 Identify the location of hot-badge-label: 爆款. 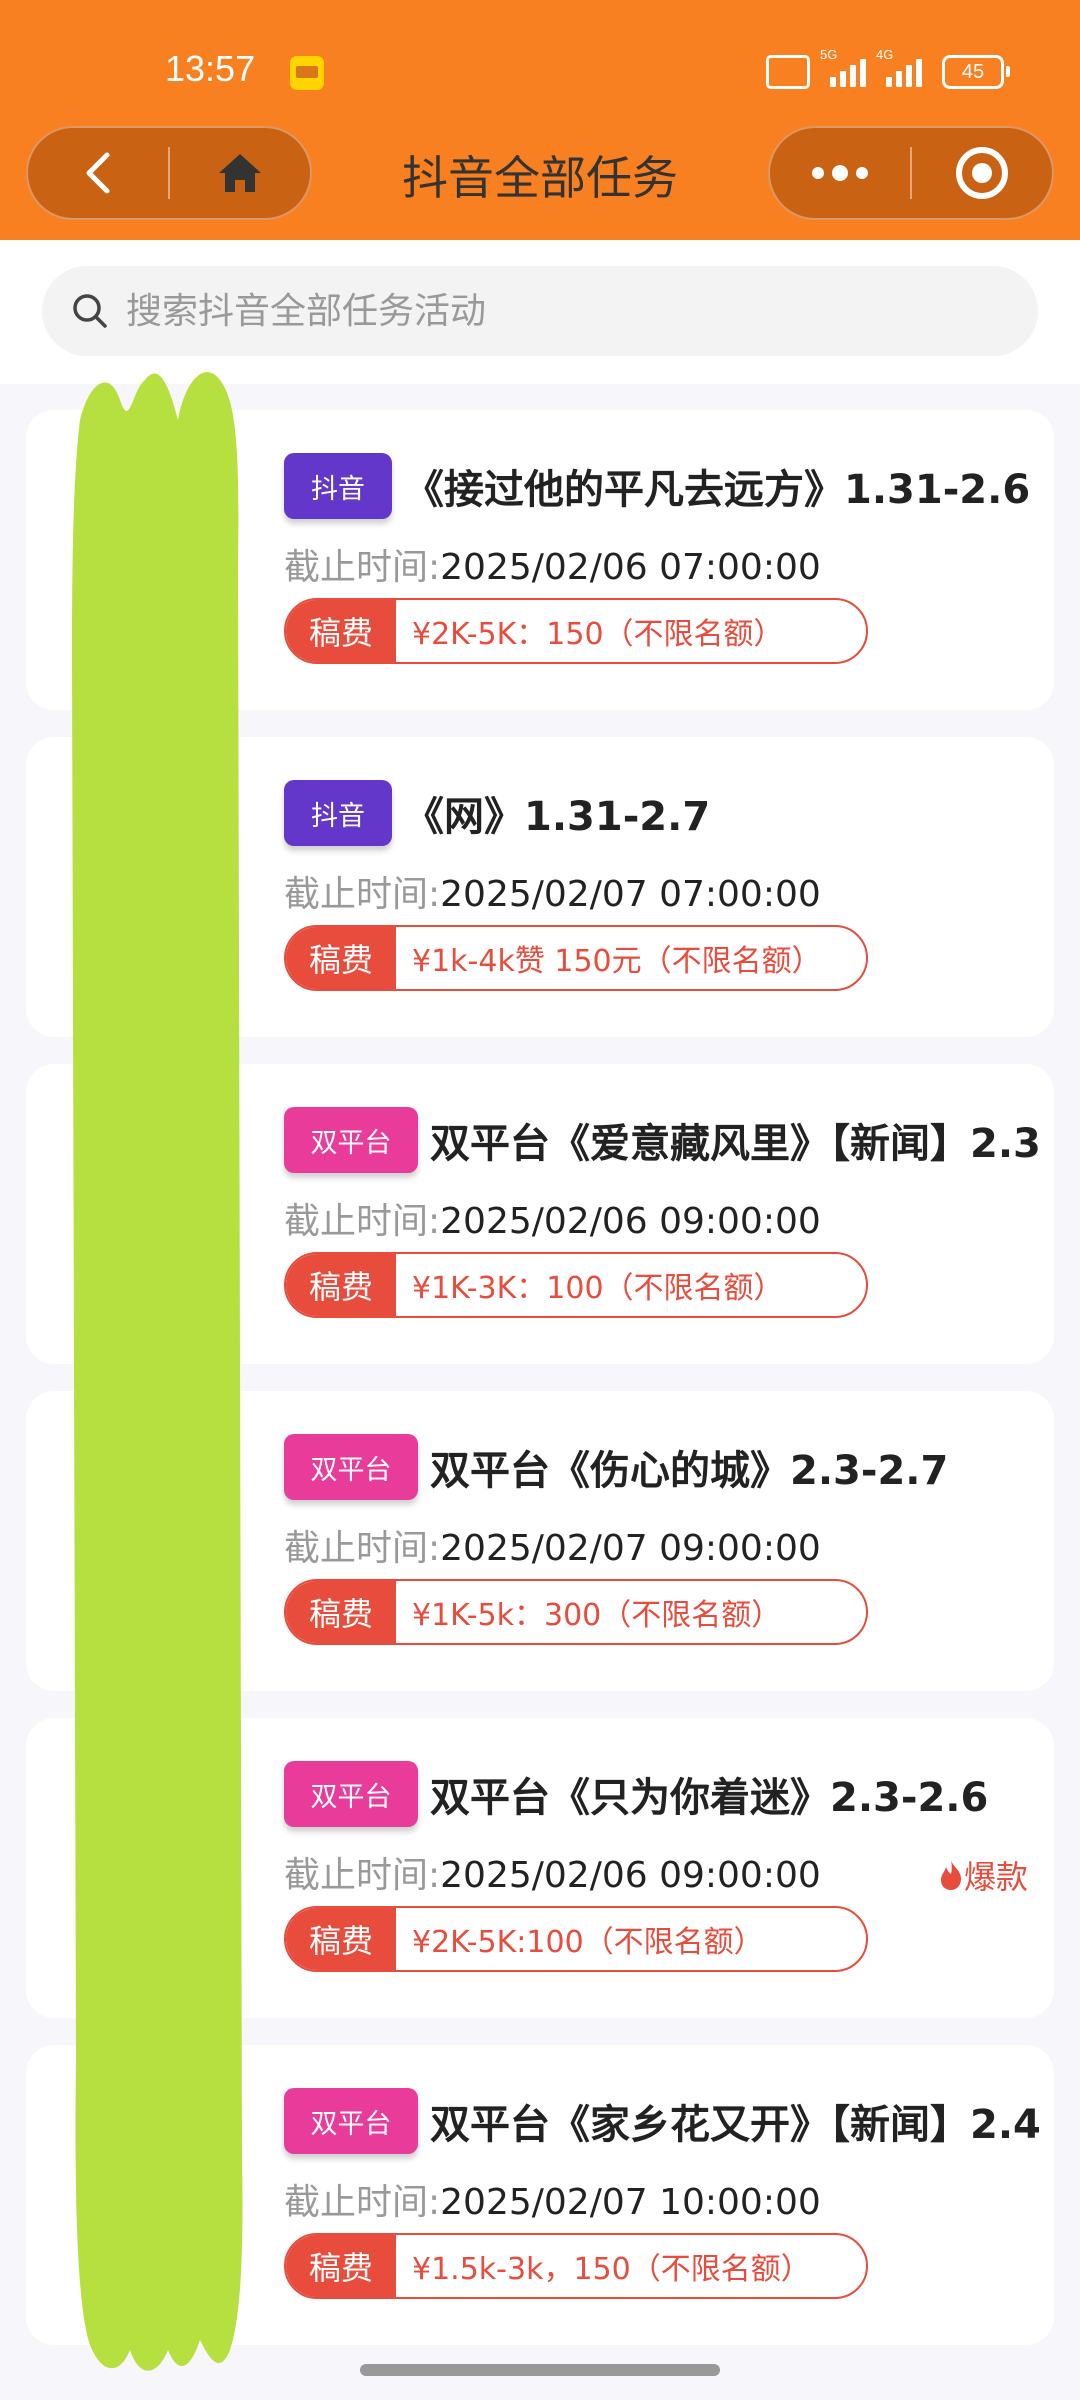
(995, 1877).